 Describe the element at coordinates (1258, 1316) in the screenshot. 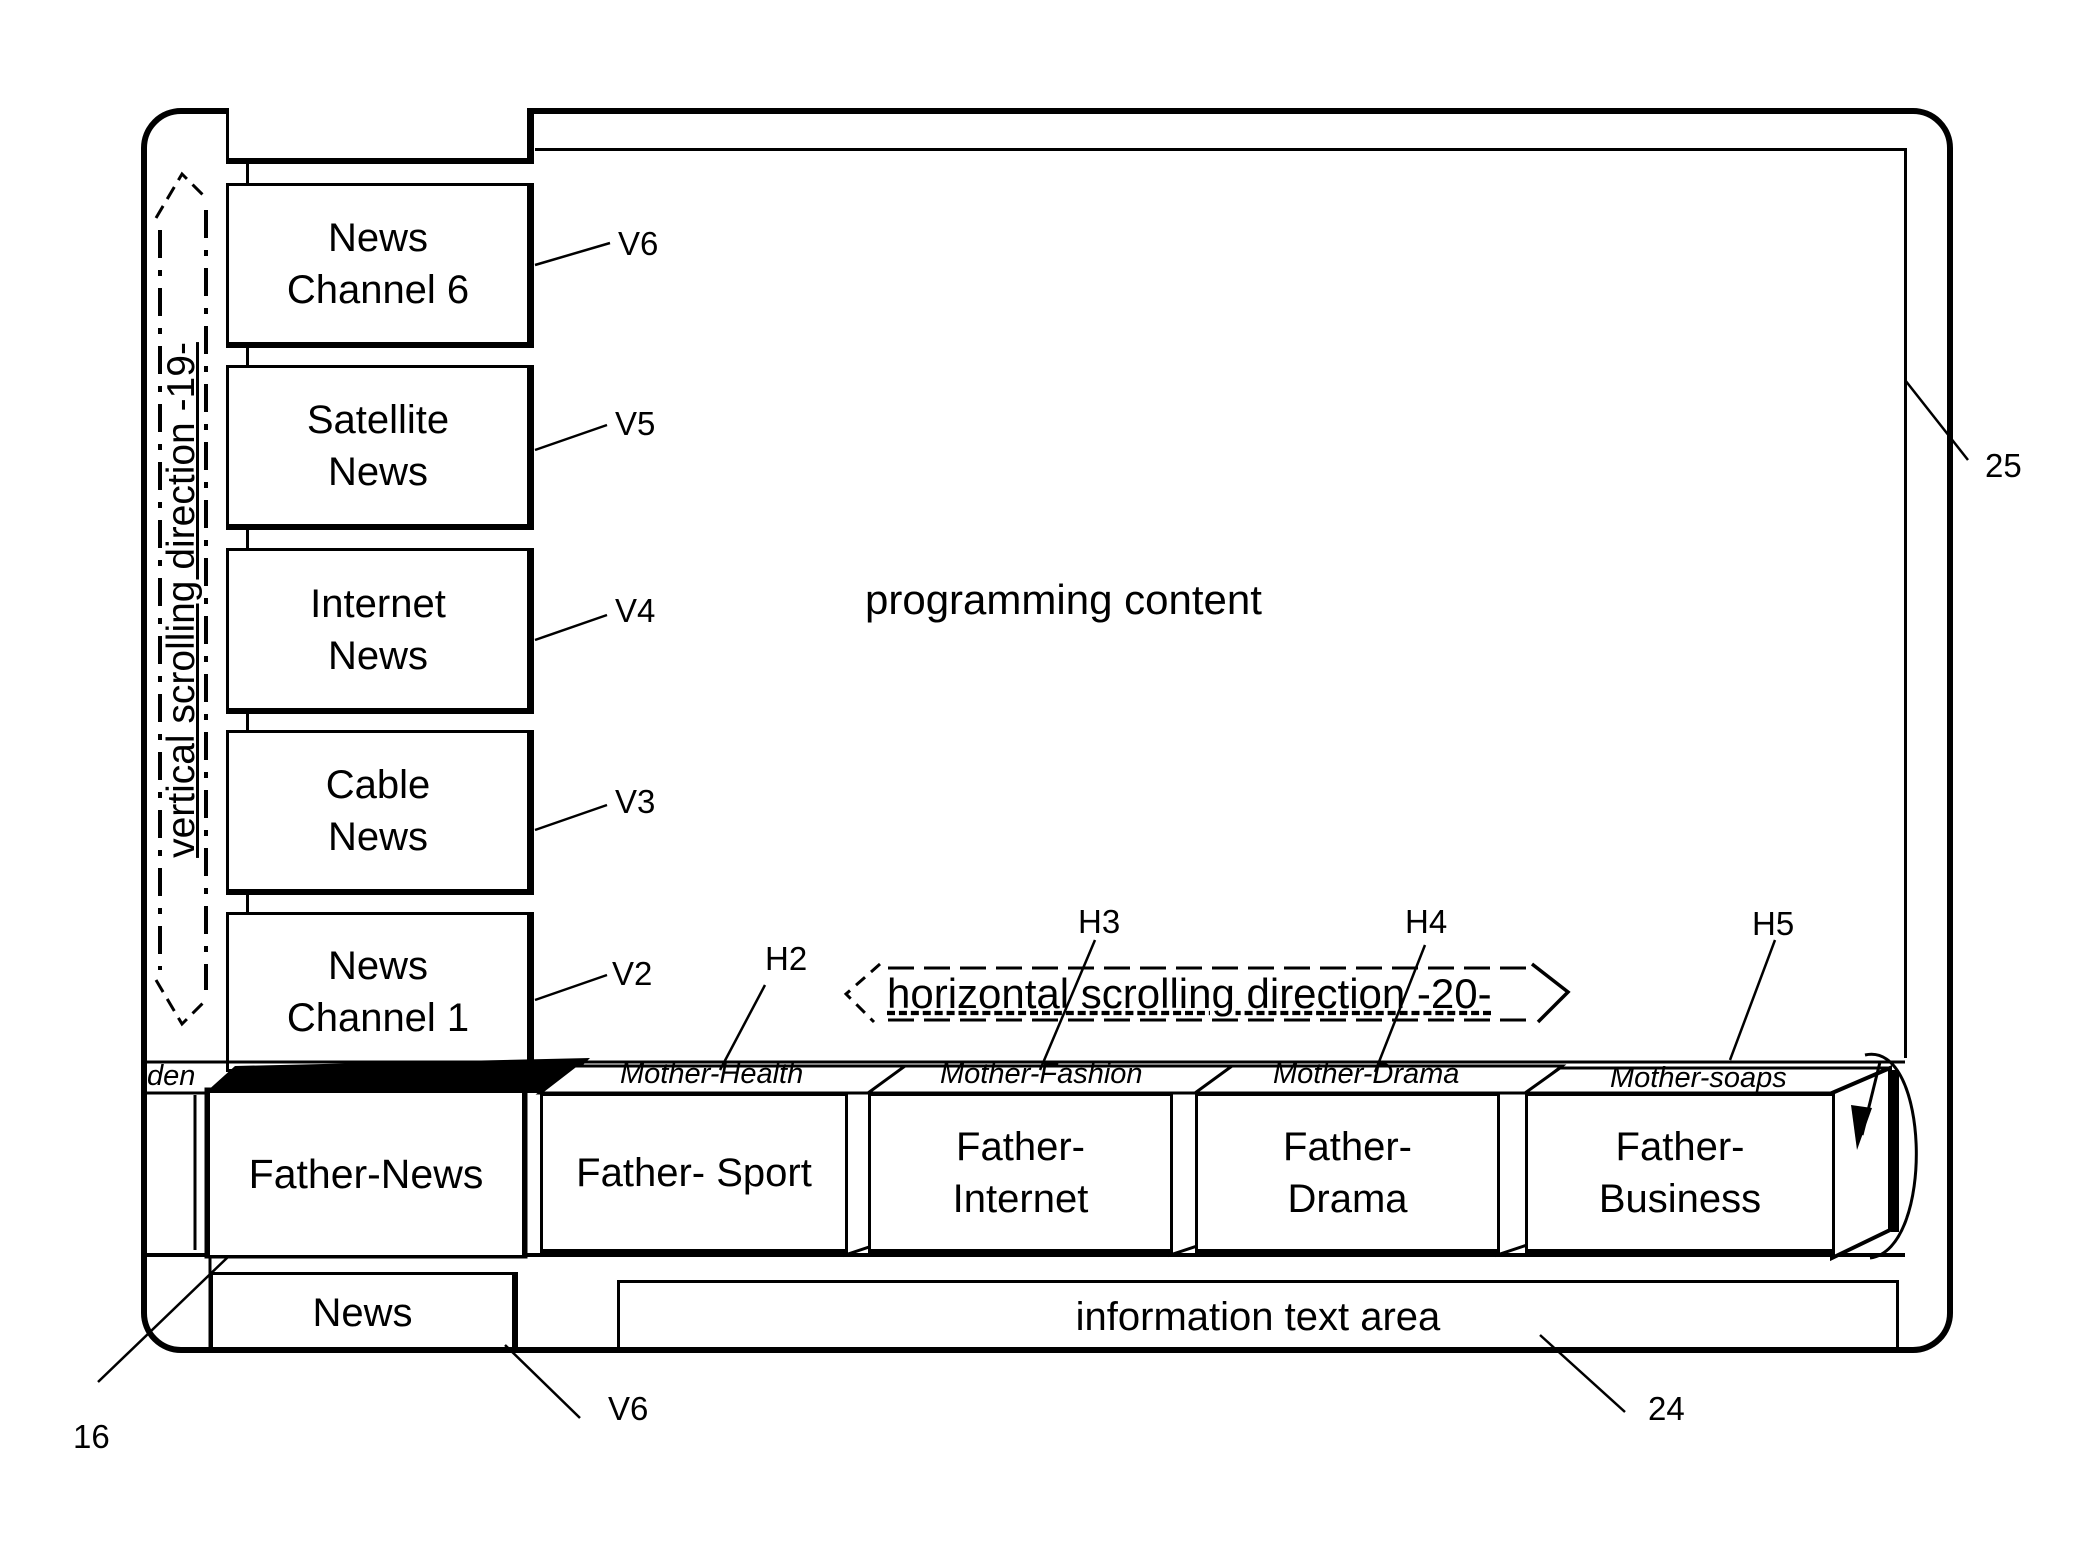

I see `information-text-area: information text area` at that location.